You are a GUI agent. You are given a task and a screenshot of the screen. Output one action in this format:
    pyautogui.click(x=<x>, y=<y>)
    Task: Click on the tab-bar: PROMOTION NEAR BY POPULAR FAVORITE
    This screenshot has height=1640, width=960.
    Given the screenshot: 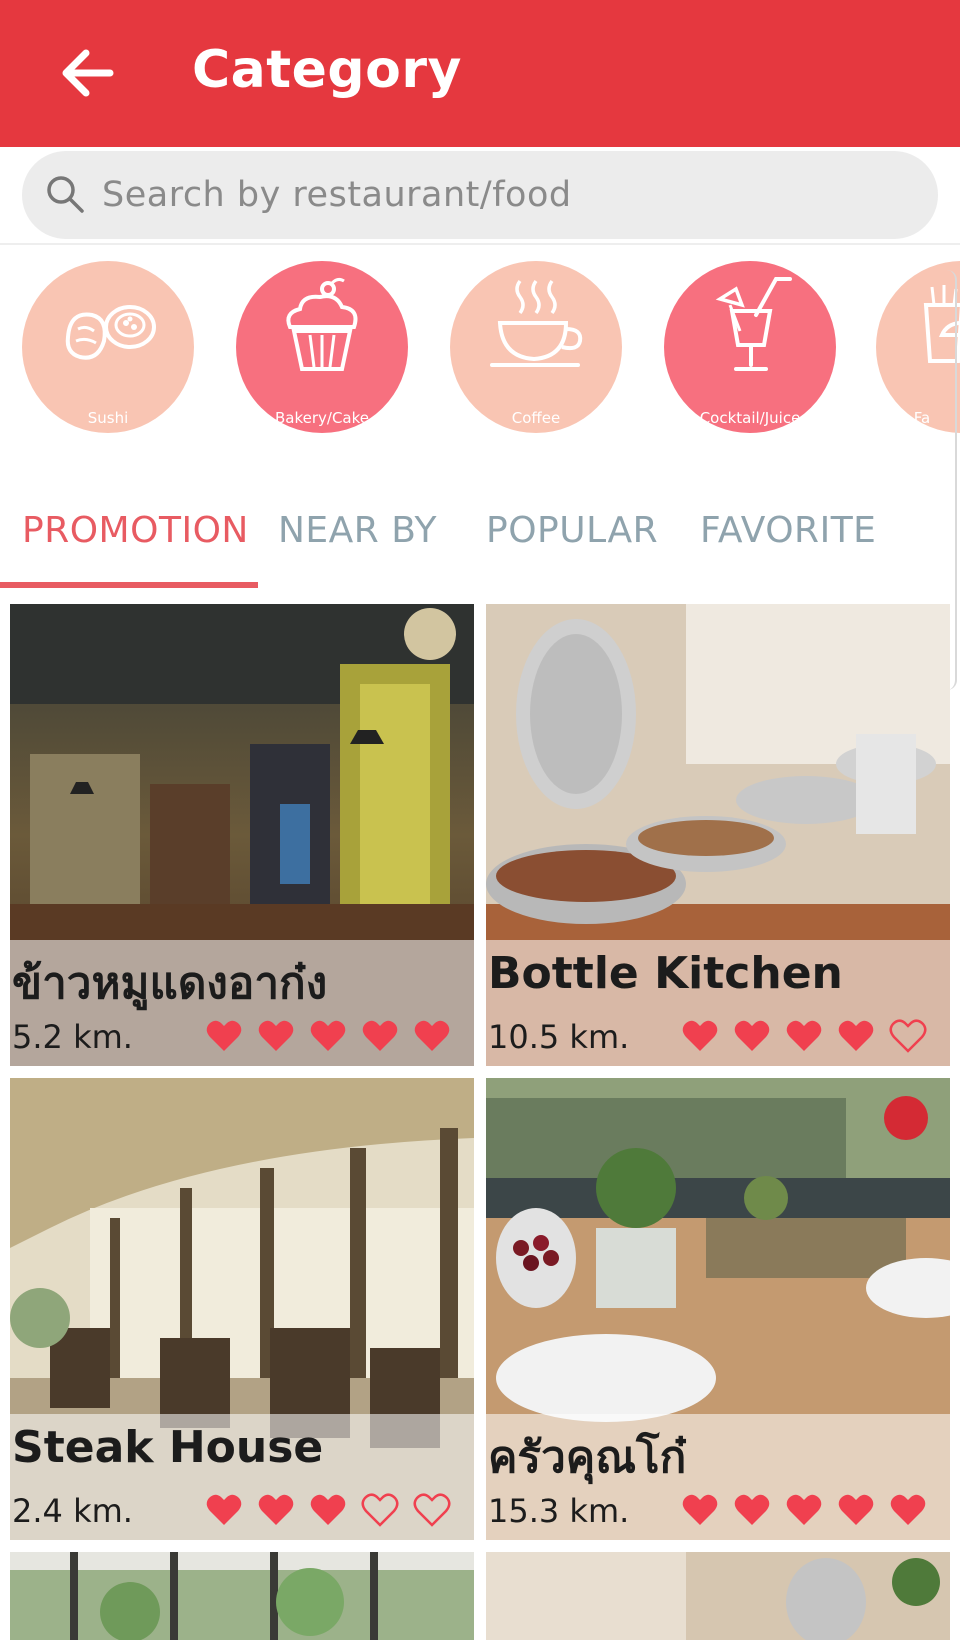 What is the action you would take?
    pyautogui.click(x=480, y=535)
    